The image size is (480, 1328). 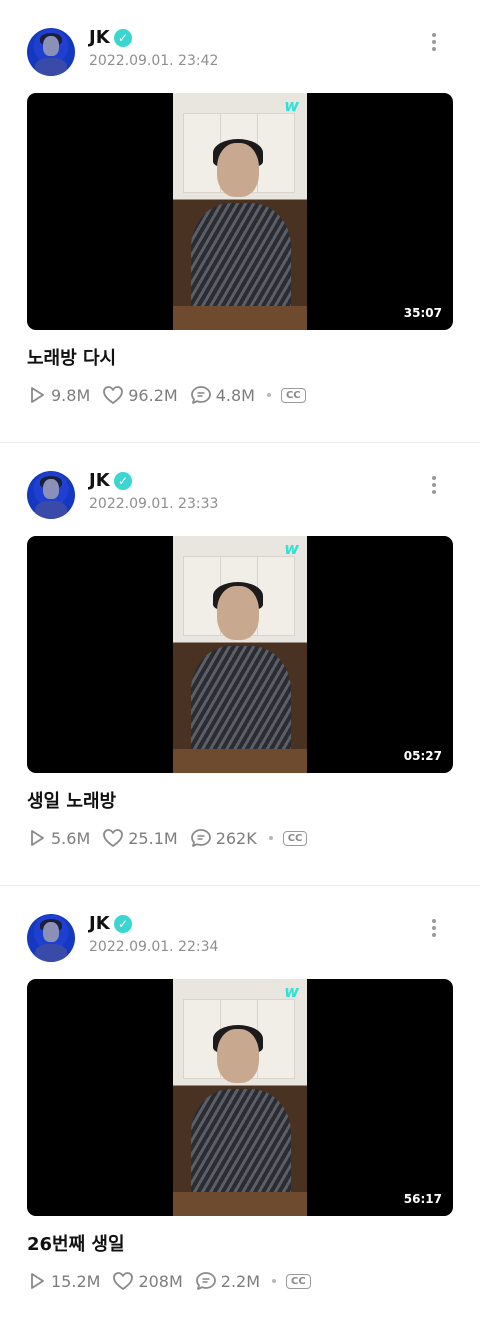 I want to click on likes-count: 96.2M, so click(x=153, y=395).